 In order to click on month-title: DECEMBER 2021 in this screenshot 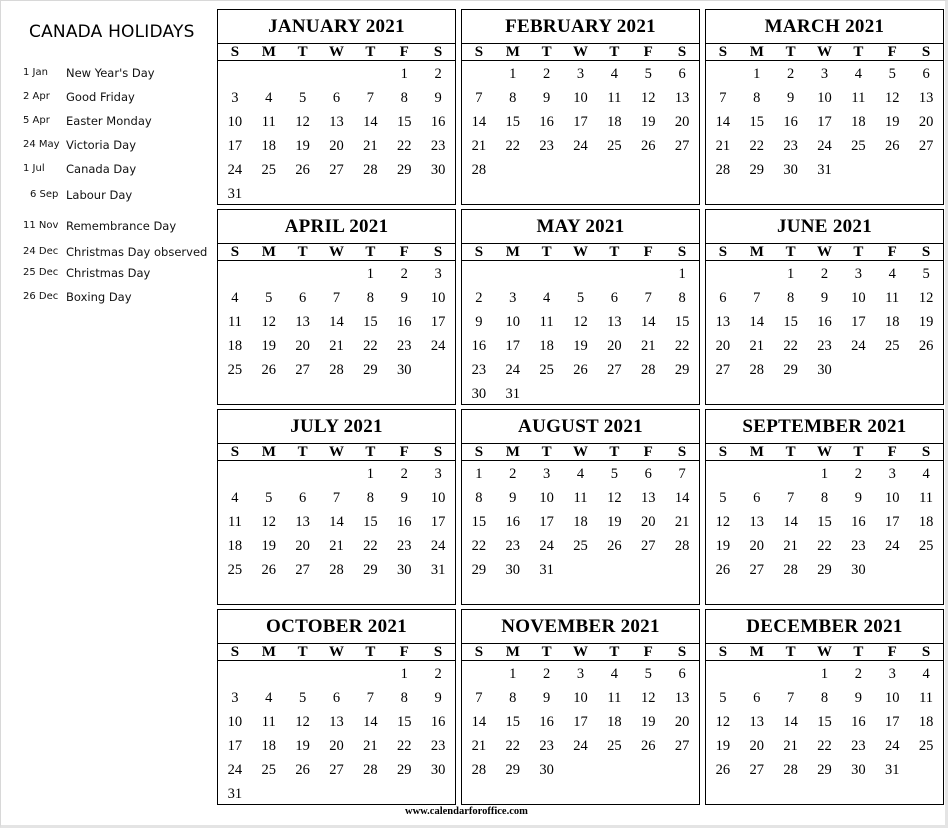, I will do `click(824, 627)`.